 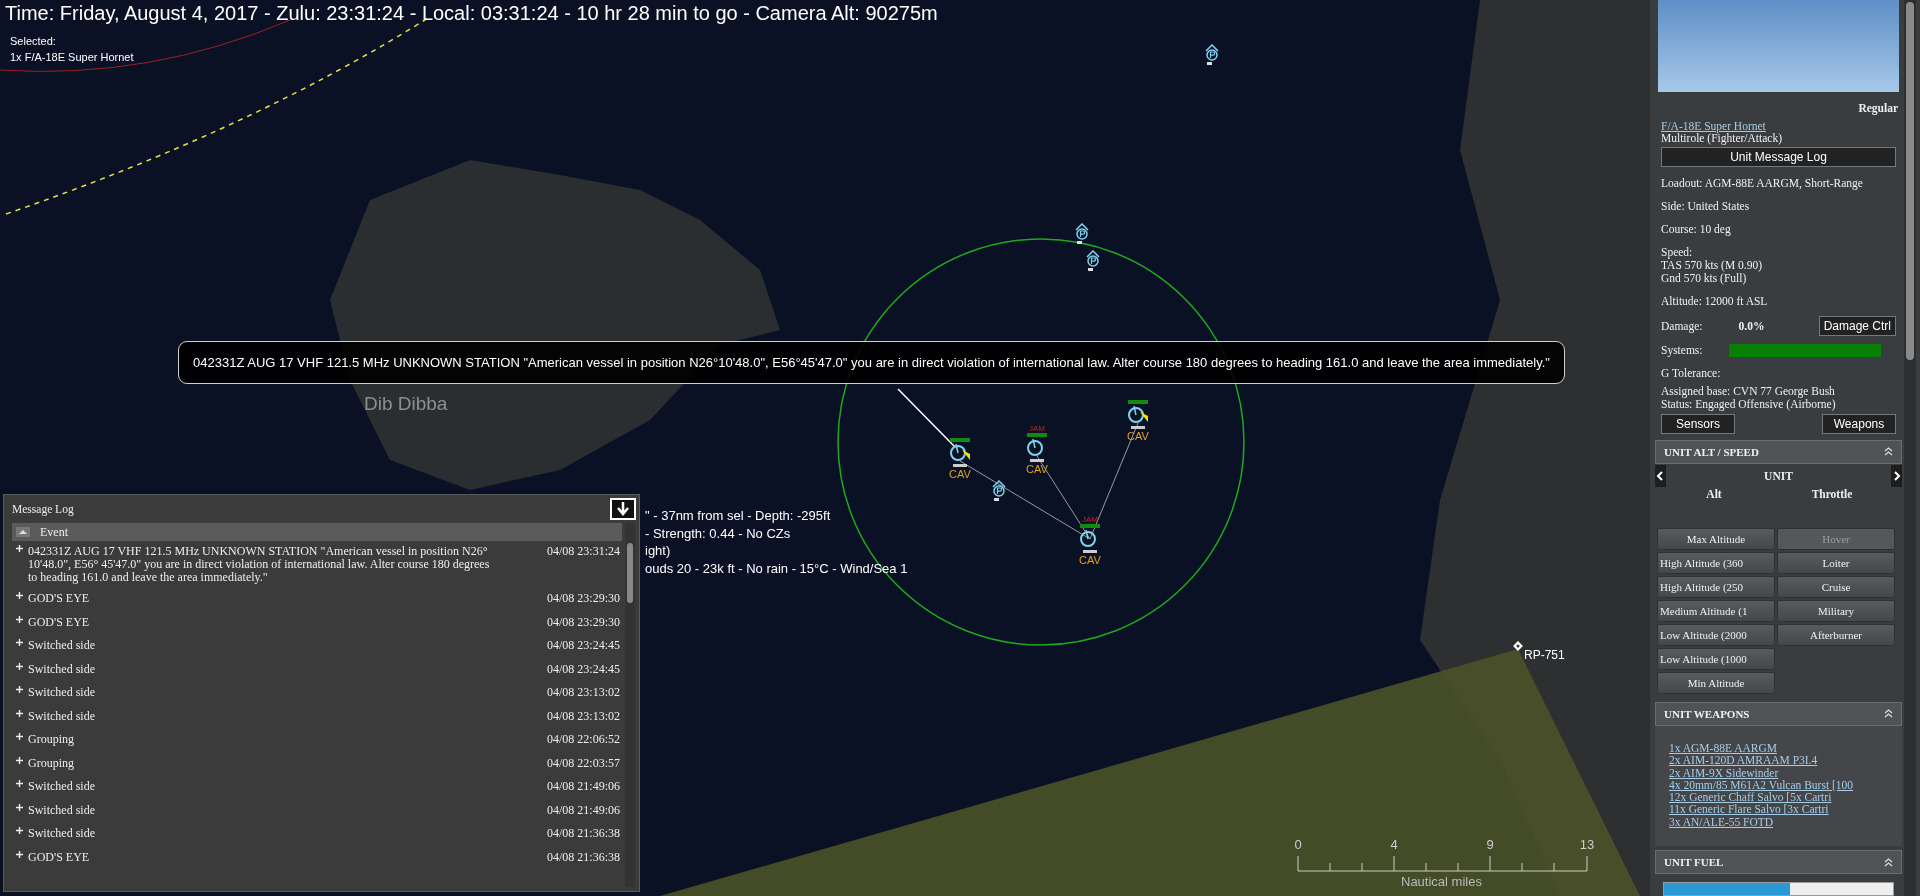 I want to click on unit-info-text: Side: United States, so click(x=1706, y=206).